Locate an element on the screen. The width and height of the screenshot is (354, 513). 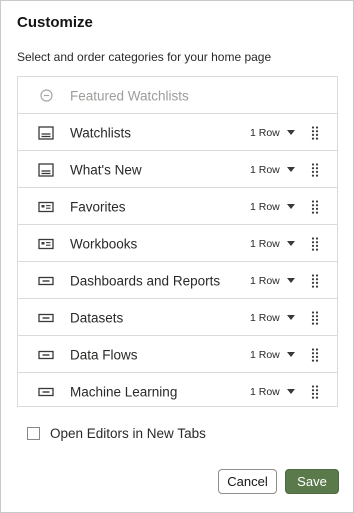
cancel-button: Cancel is located at coordinates (247, 481).